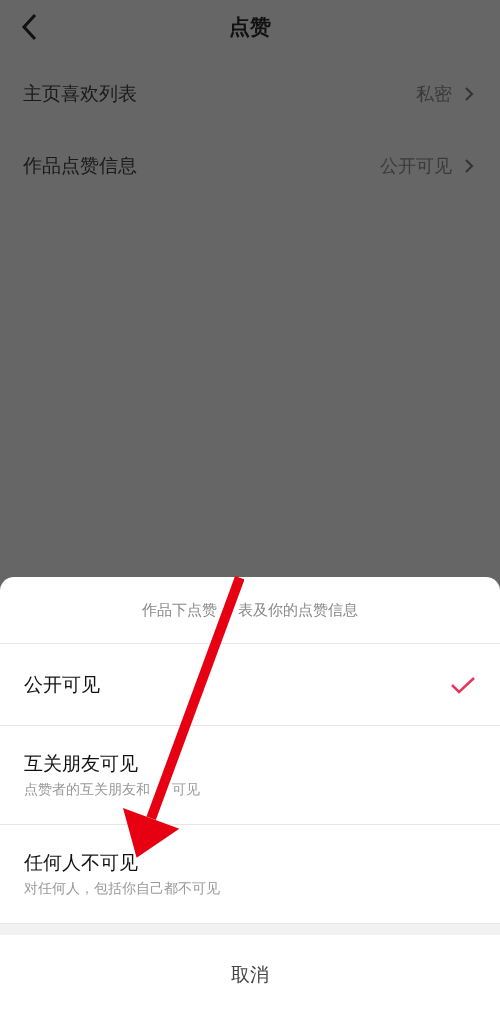 This screenshot has height=1015, width=500. Describe the element at coordinates (80, 93) in the screenshot. I see `setting-label: 主页喜欢列表` at that location.